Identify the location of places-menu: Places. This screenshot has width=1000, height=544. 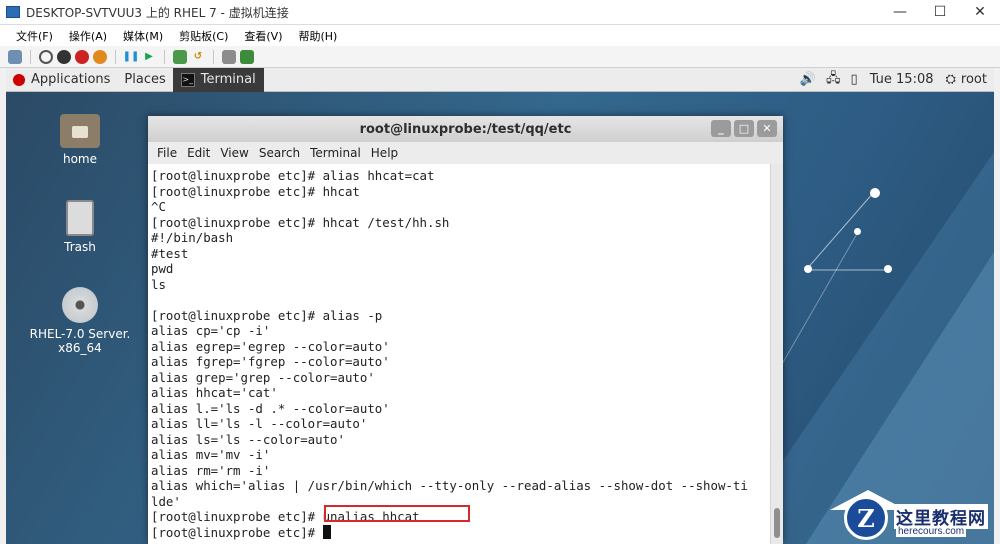
(144, 80).